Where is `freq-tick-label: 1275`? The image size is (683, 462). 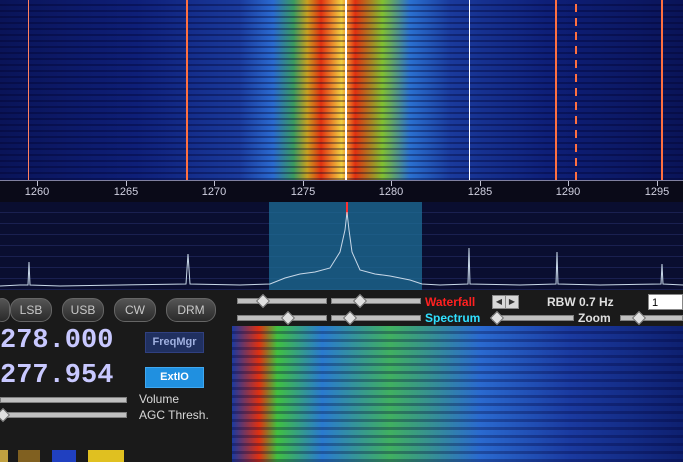 freq-tick-label: 1275 is located at coordinates (303, 192).